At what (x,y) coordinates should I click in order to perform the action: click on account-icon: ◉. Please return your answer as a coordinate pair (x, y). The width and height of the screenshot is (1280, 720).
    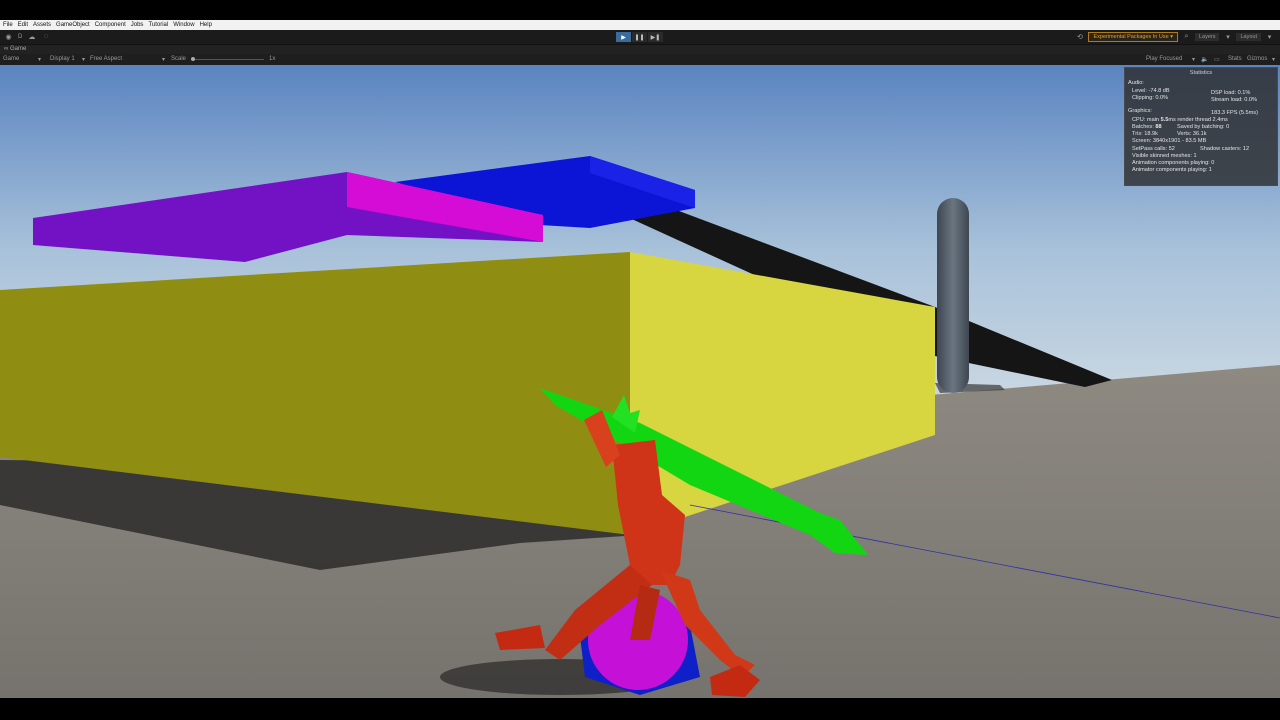
    Looking at the image, I should click on (8, 36).